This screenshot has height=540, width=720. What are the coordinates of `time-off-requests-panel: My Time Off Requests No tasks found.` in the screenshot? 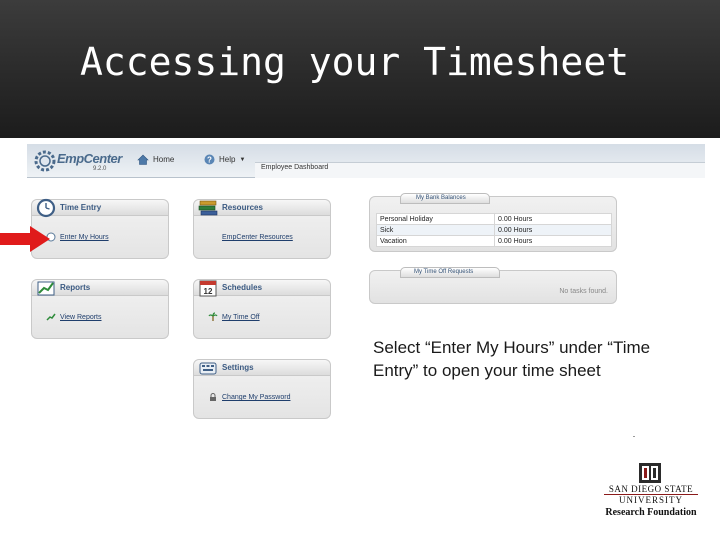 It's located at (493, 285).